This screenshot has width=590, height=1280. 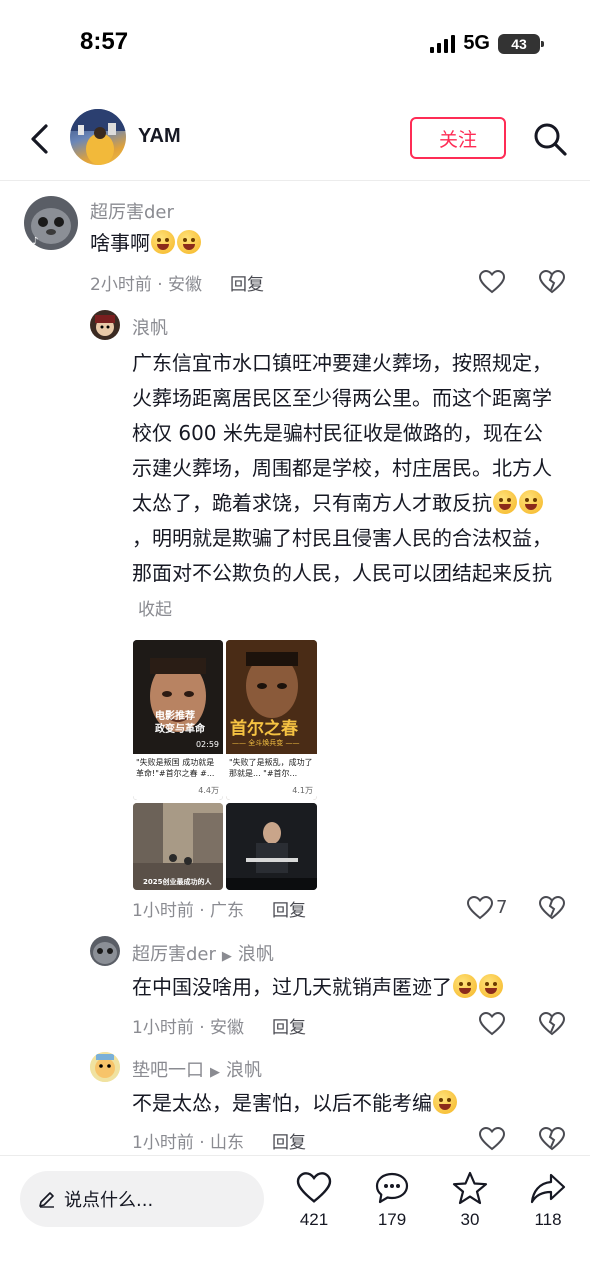 I want to click on comment-username: 垫吧一口 ▶ 浪帆, so click(x=197, y=1069).